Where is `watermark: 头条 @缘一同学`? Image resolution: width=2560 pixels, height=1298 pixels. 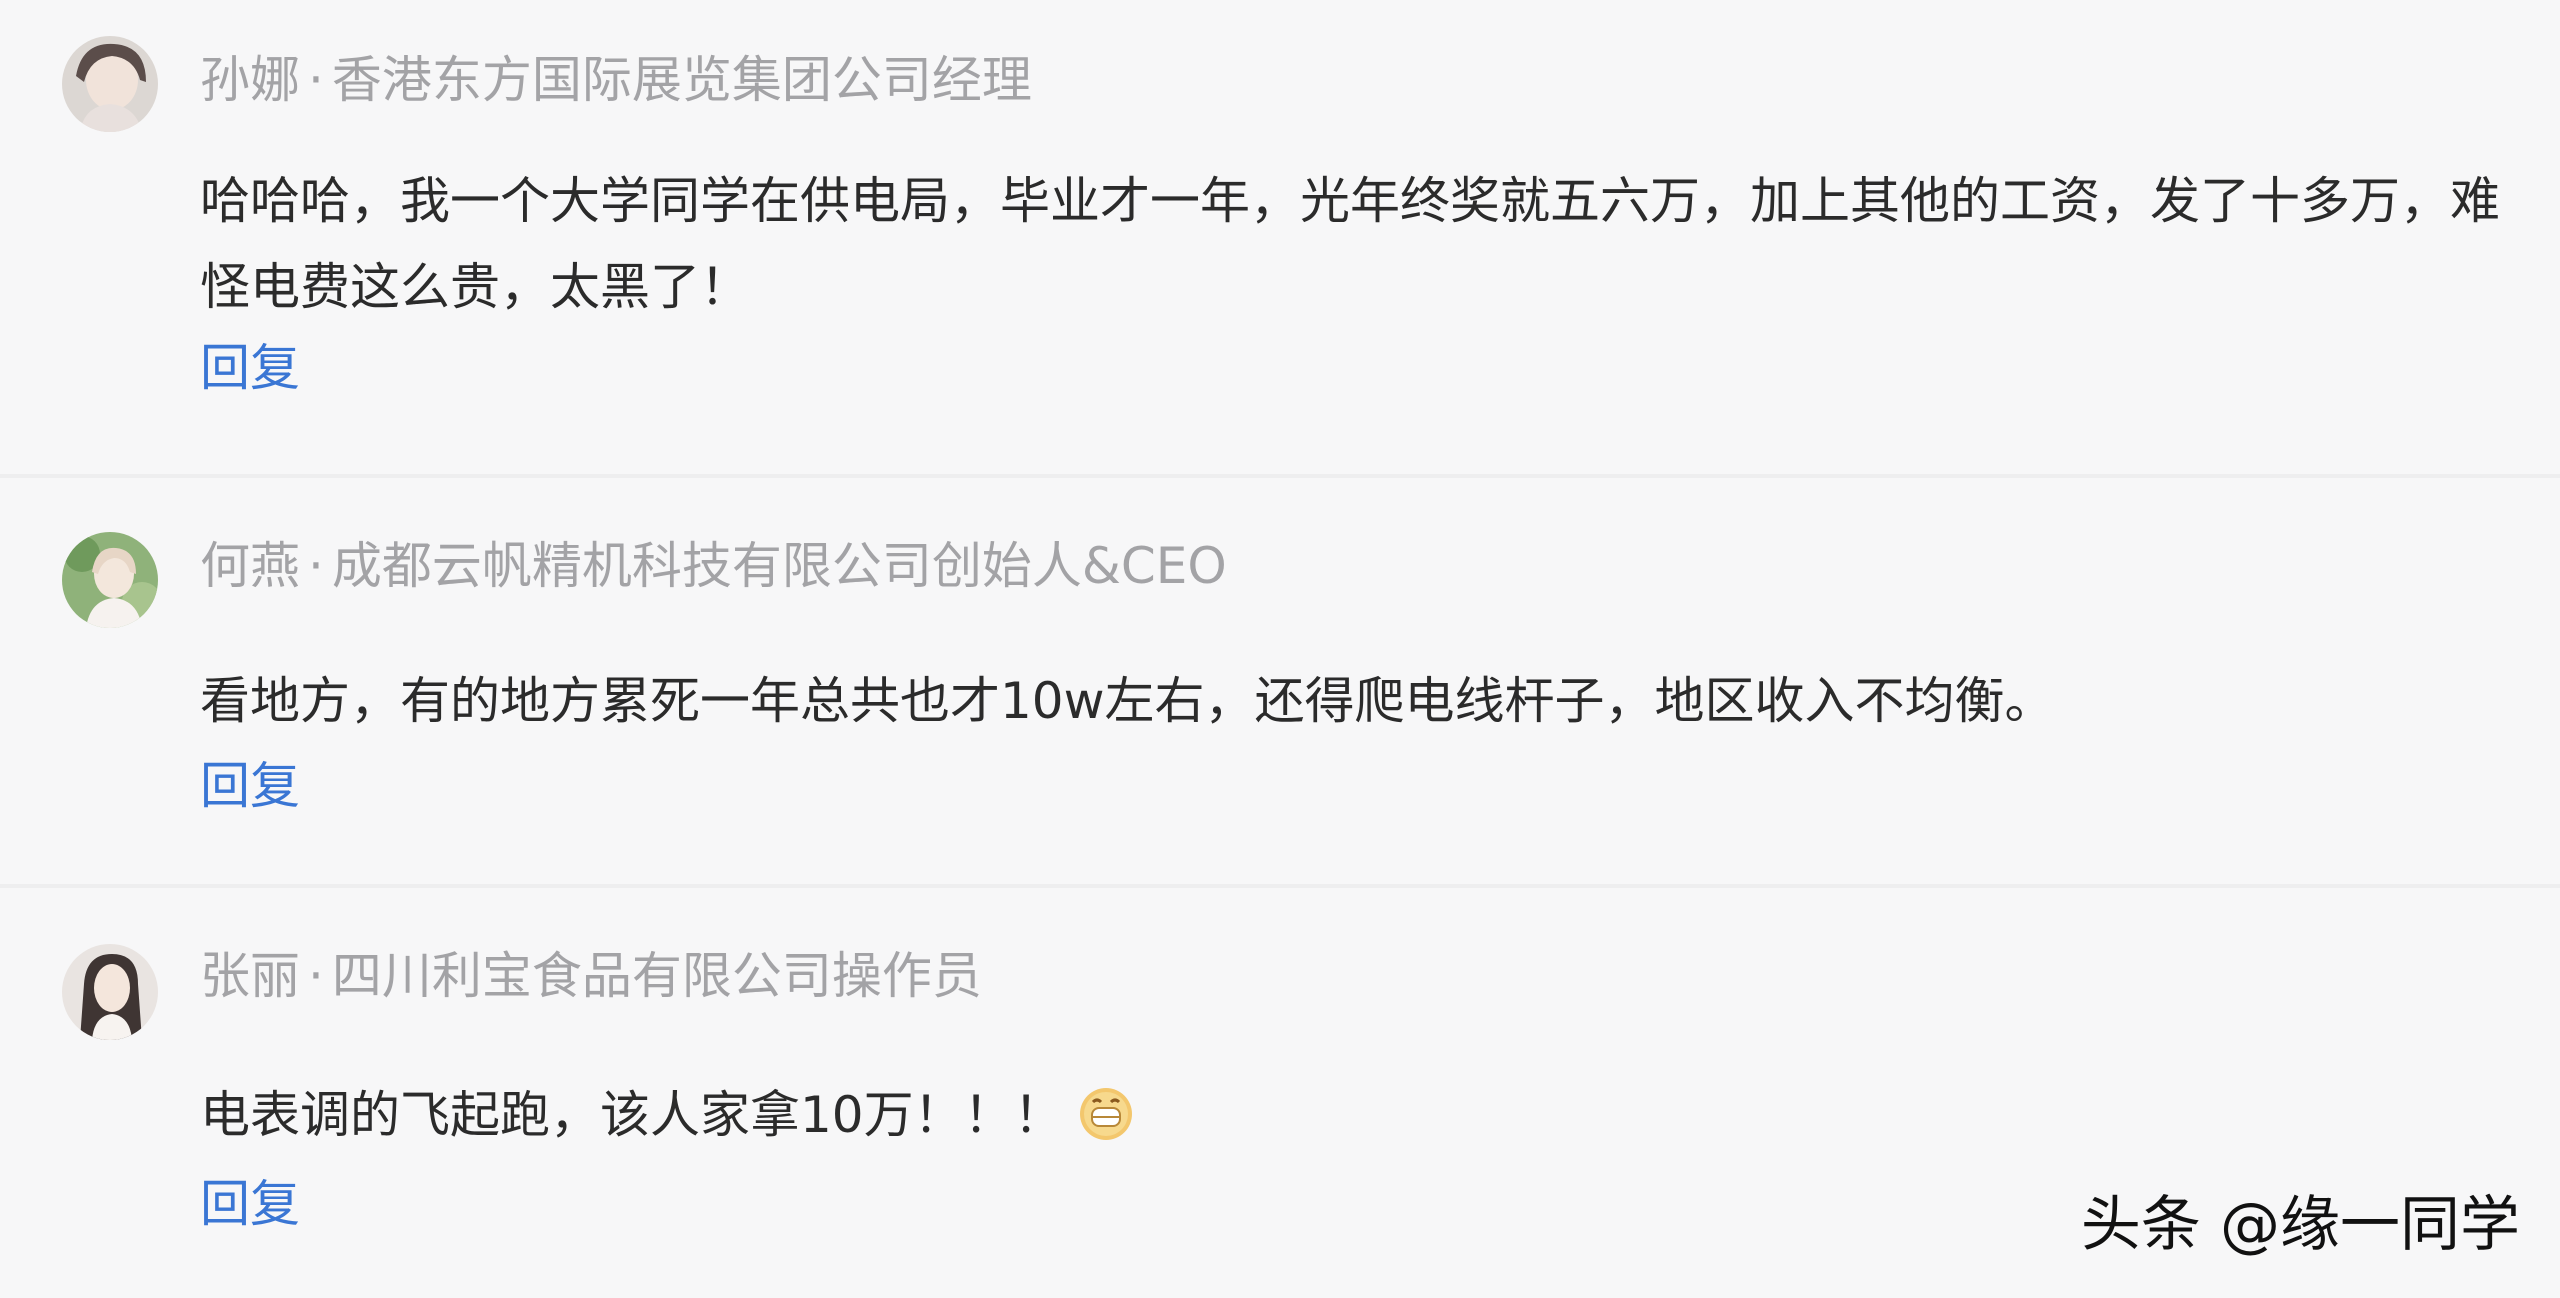 watermark: 头条 @缘一同学 is located at coordinates (2300, 1225).